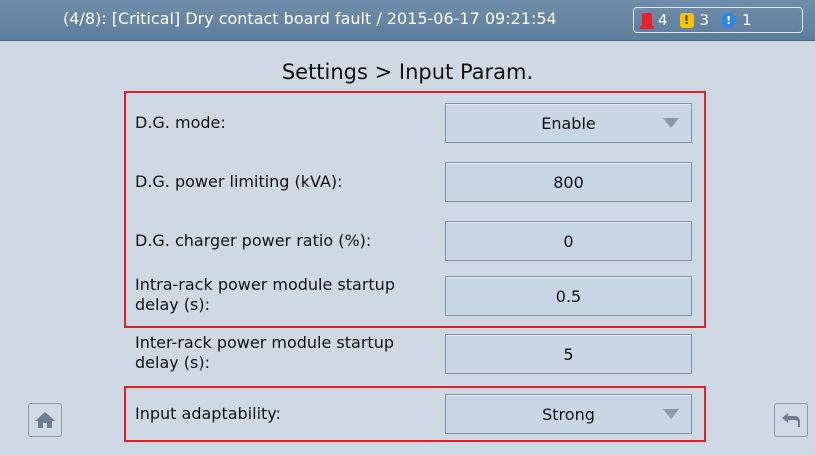 Image resolution: width=815 pixels, height=455 pixels. What do you see at coordinates (747, 20) in the screenshot?
I see `minor-count: 1` at bounding box center [747, 20].